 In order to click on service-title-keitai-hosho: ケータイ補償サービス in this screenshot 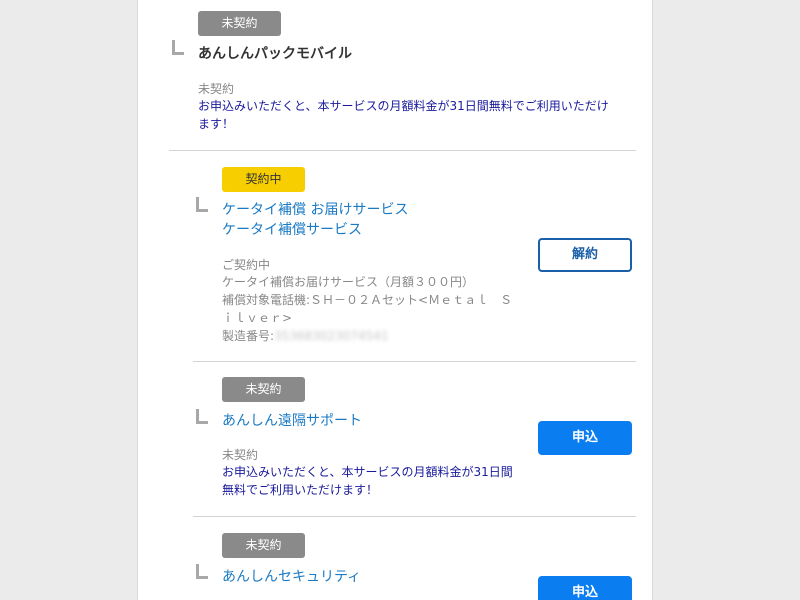, I will do `click(292, 229)`.